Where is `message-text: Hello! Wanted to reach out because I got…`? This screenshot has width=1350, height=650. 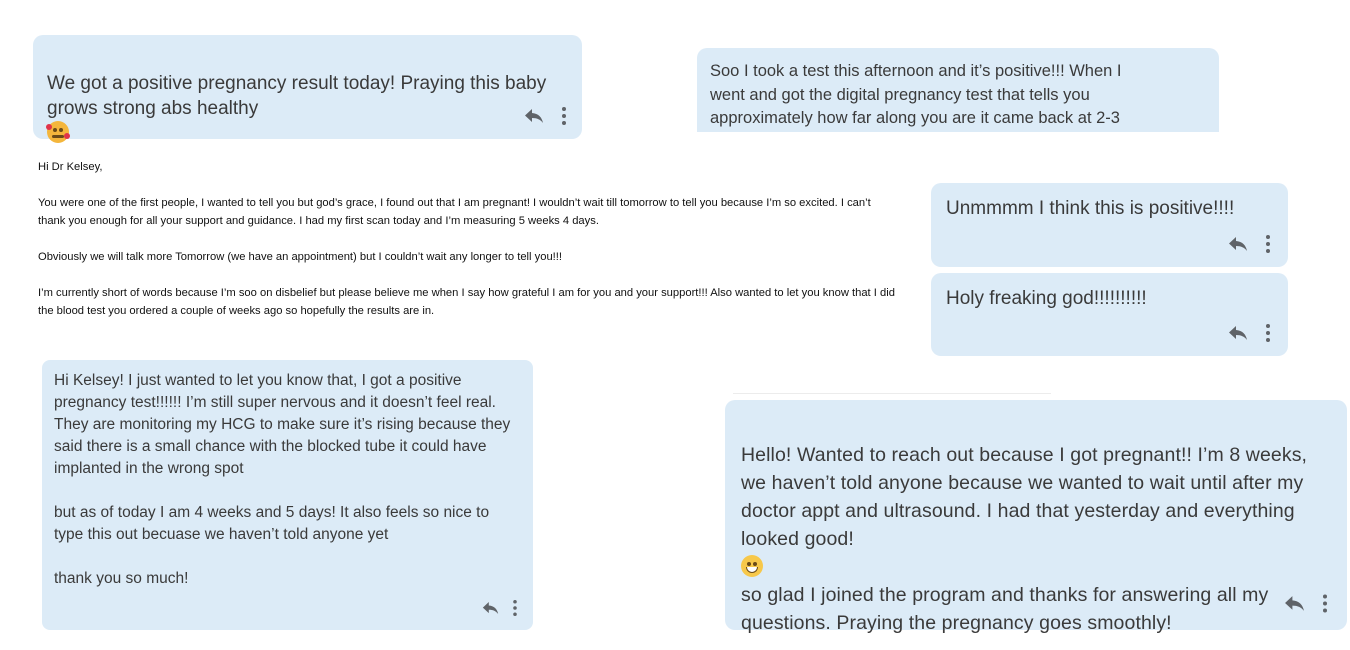
message-text: Hello! Wanted to reach out because I got… is located at coordinates (1024, 497).